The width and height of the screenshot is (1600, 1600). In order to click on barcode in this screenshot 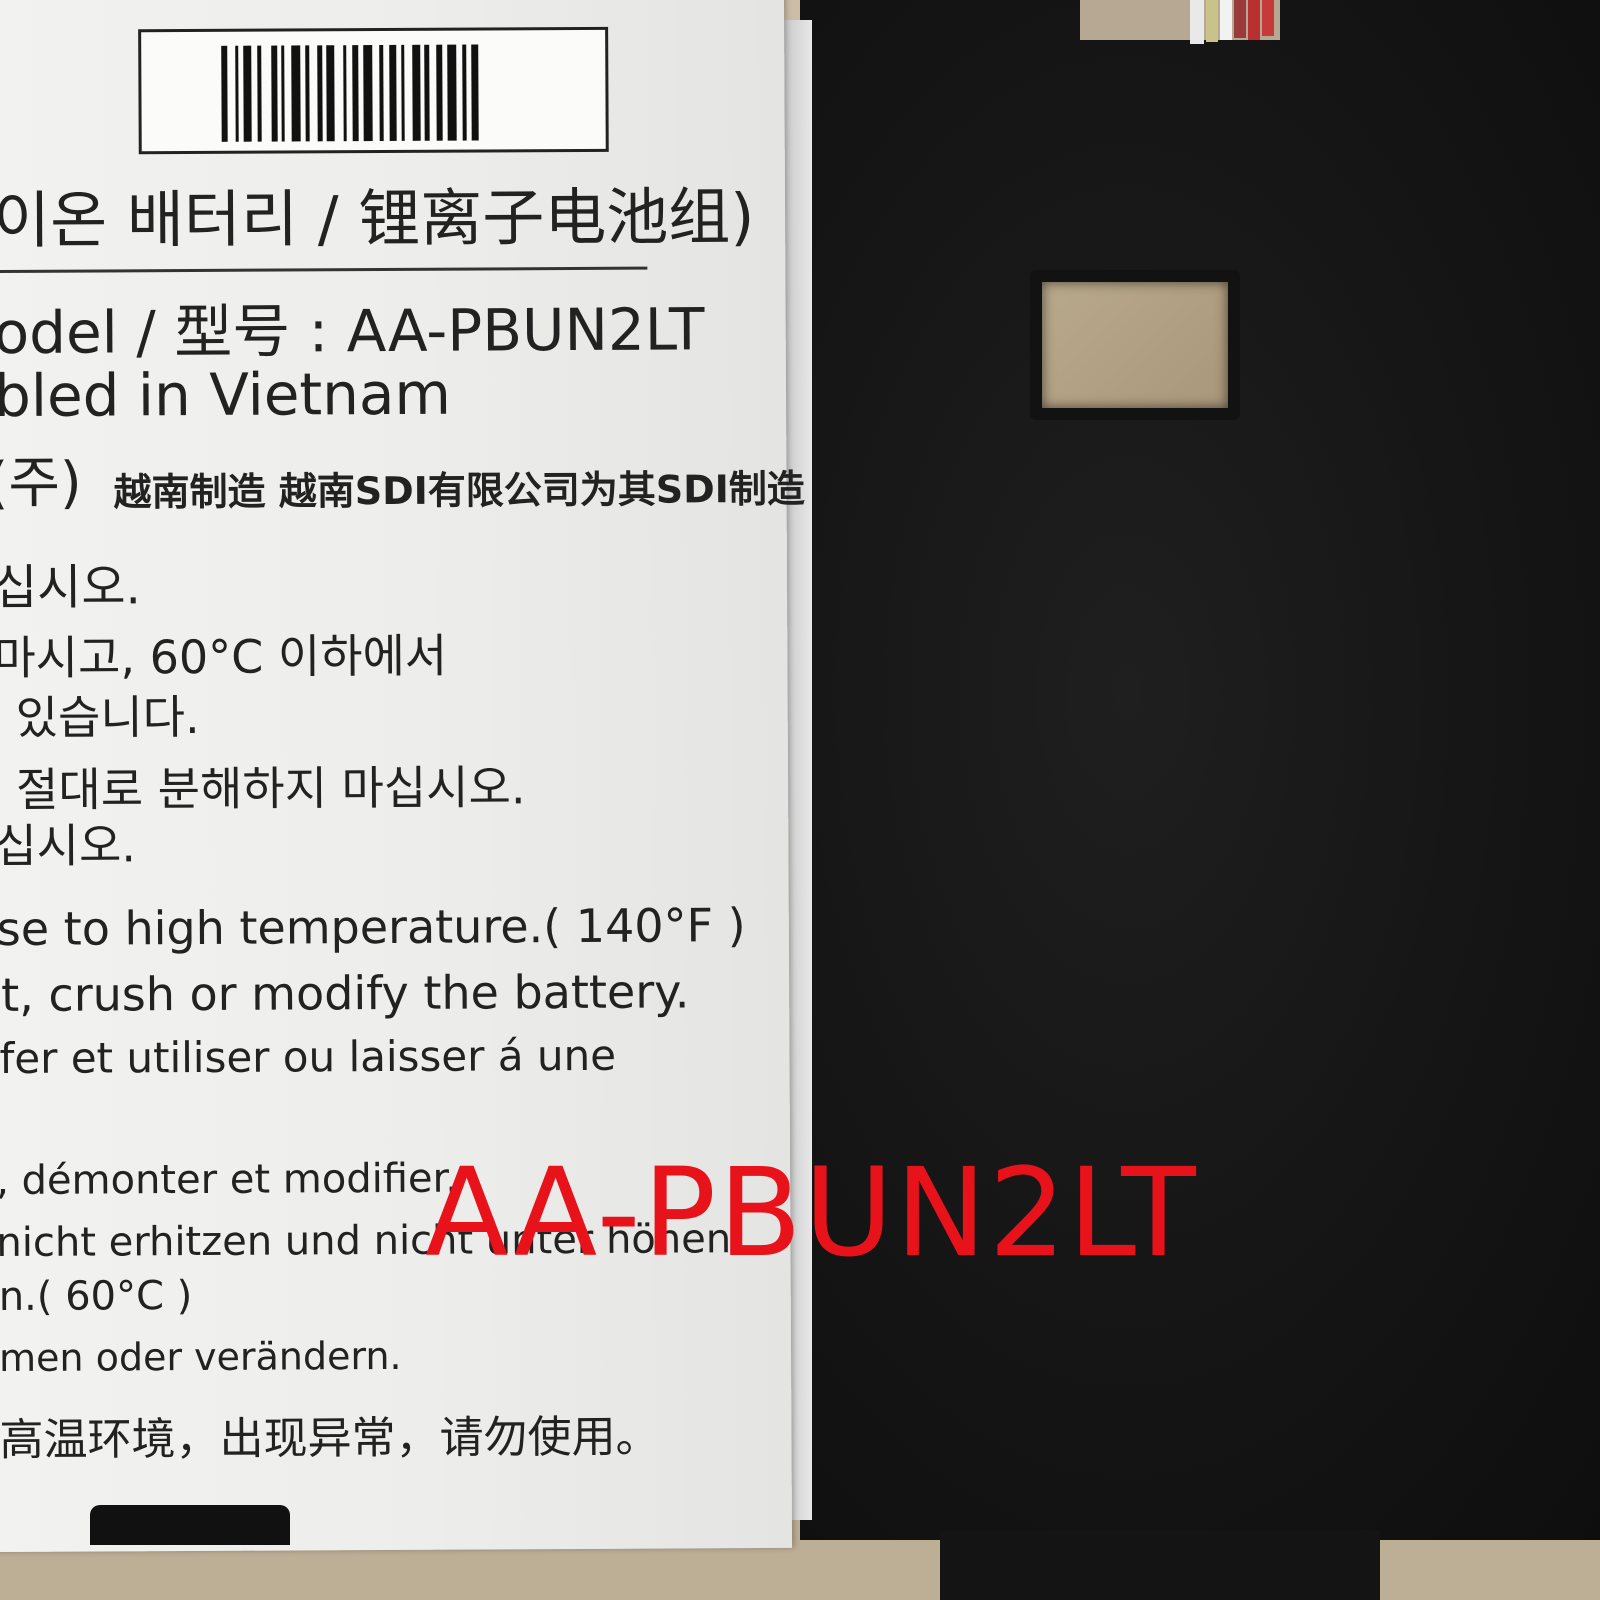, I will do `click(376, 93)`.